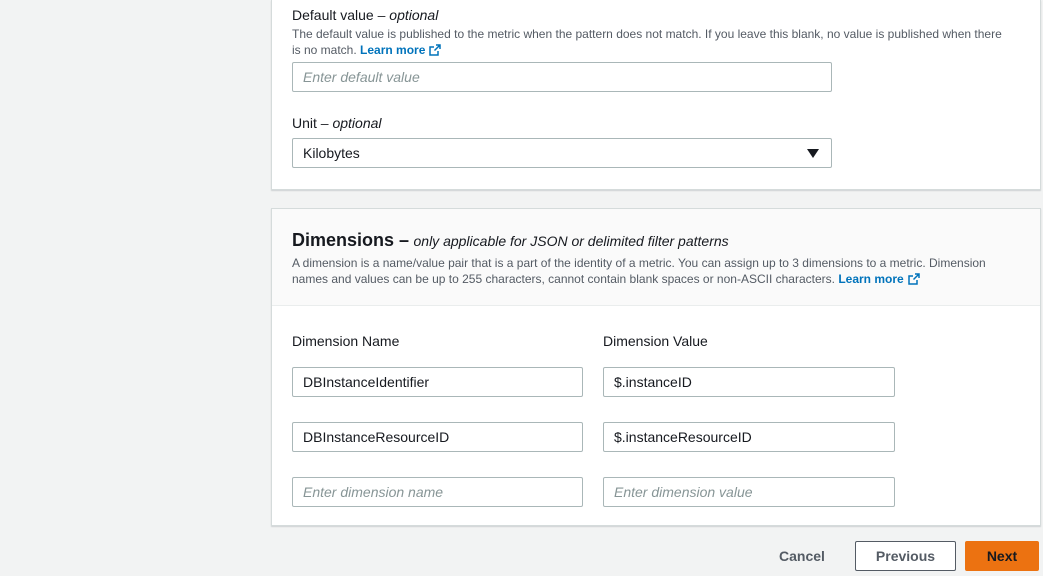  What do you see at coordinates (905, 556) in the screenshot?
I see `previous-button: Previous` at bounding box center [905, 556].